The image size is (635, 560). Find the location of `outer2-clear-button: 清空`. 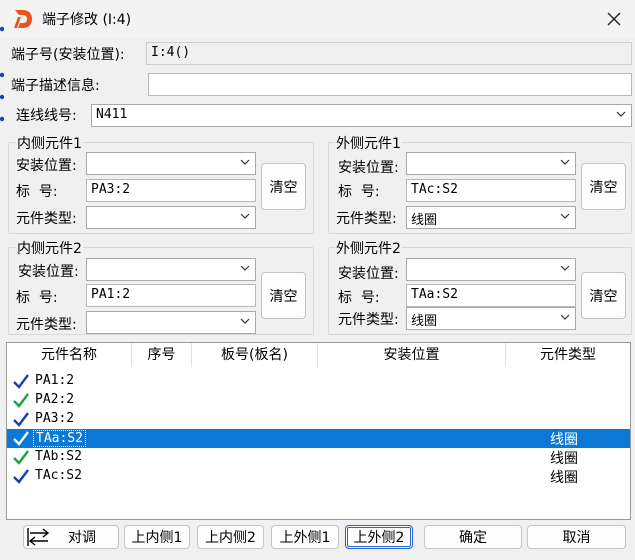

outer2-clear-button: 清空 is located at coordinates (603, 295).